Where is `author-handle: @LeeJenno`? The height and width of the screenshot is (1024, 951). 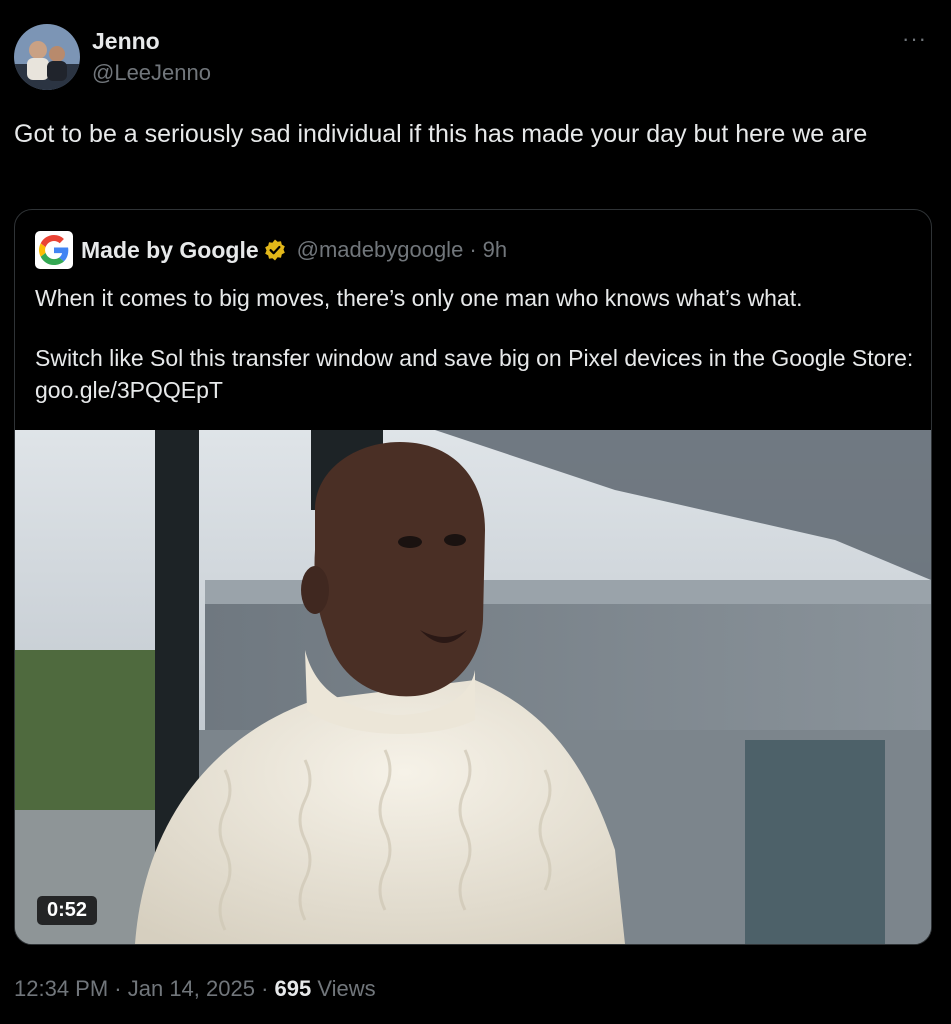
author-handle: @LeeJenno is located at coordinates (151, 73).